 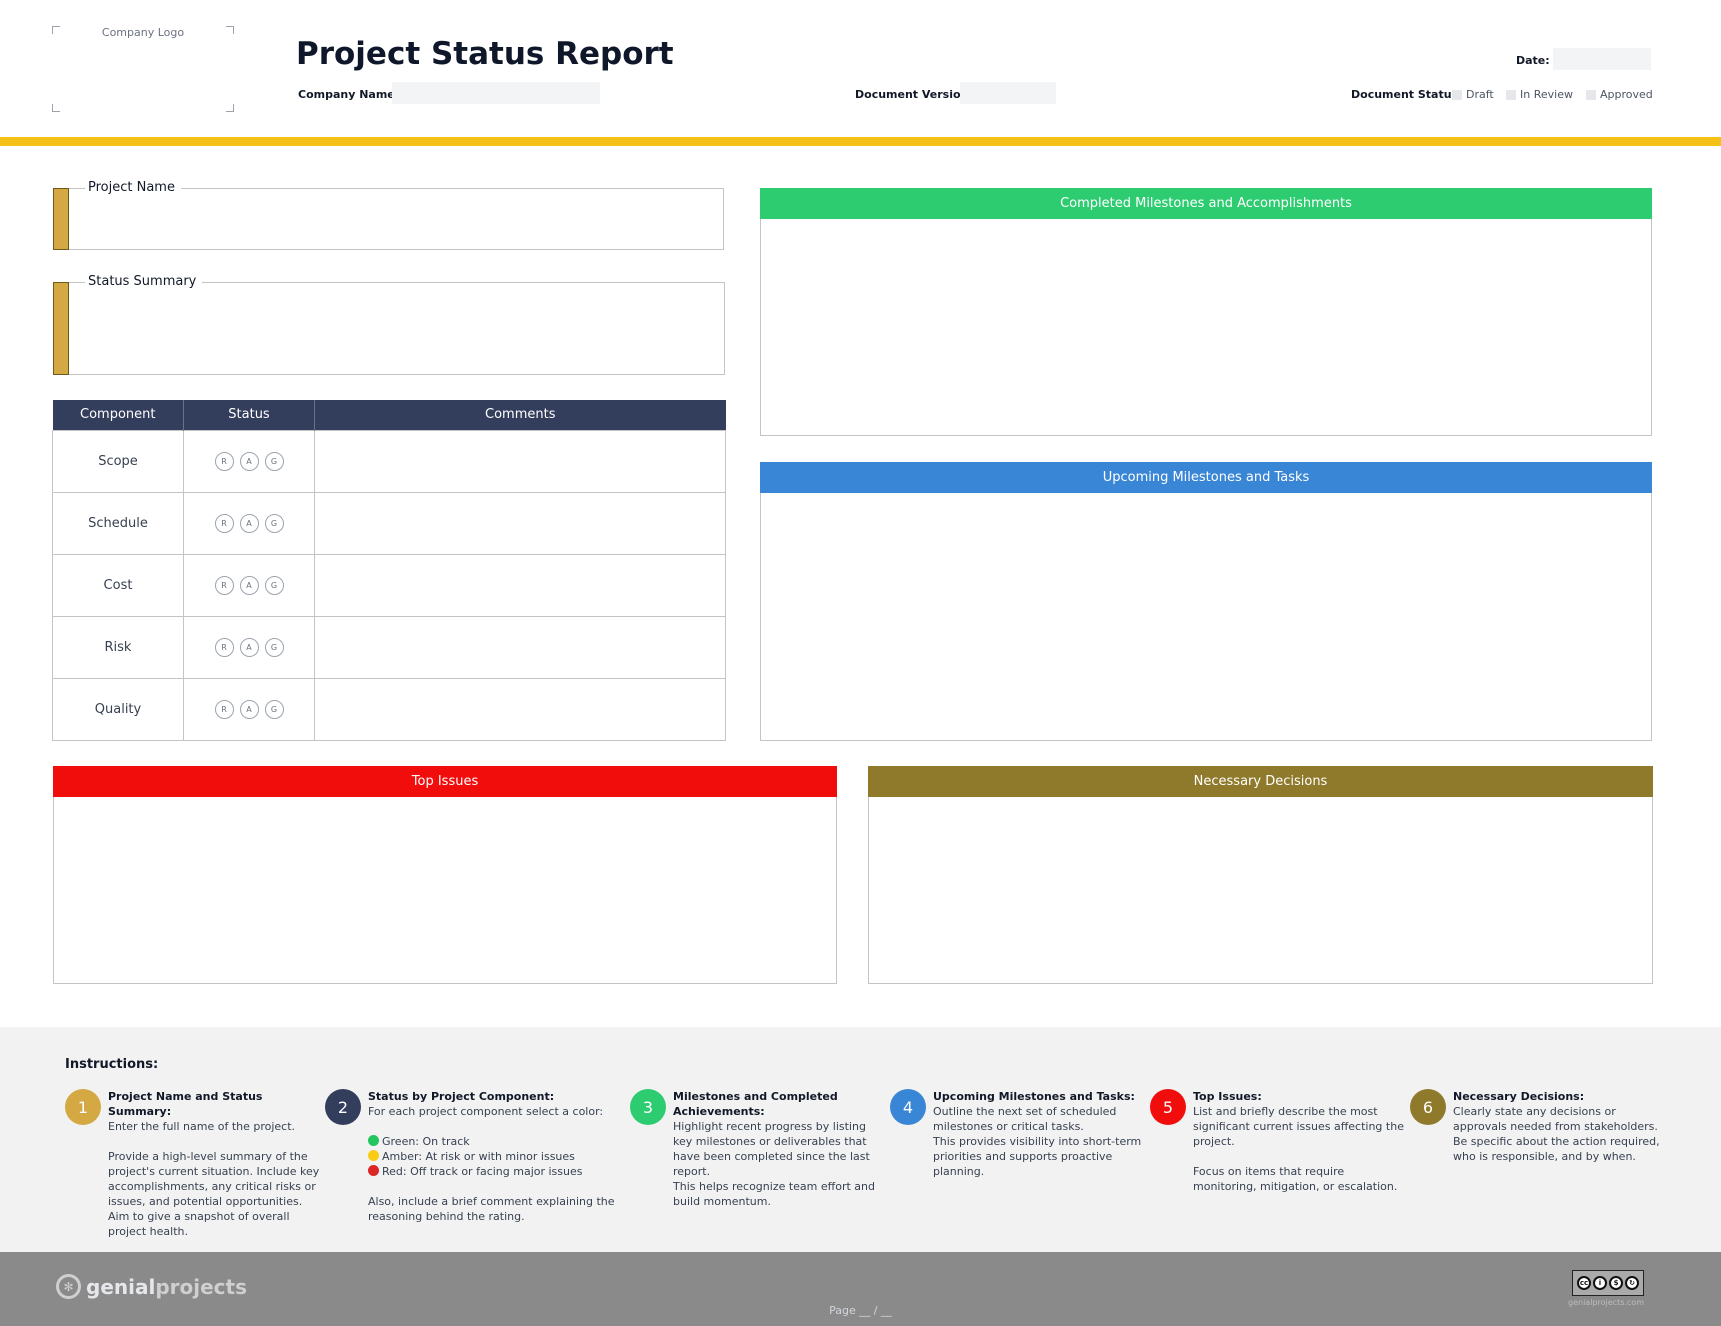 I want to click on status-option-label: Draft, so click(x=1480, y=94).